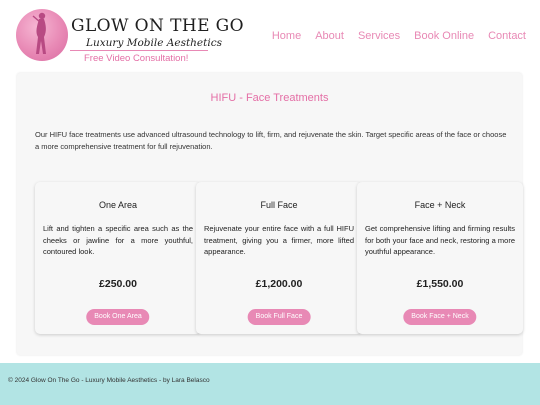  Describe the element at coordinates (154, 43) in the screenshot. I see `brand-subtitle: Luxury Mobile Aesthetics` at that location.